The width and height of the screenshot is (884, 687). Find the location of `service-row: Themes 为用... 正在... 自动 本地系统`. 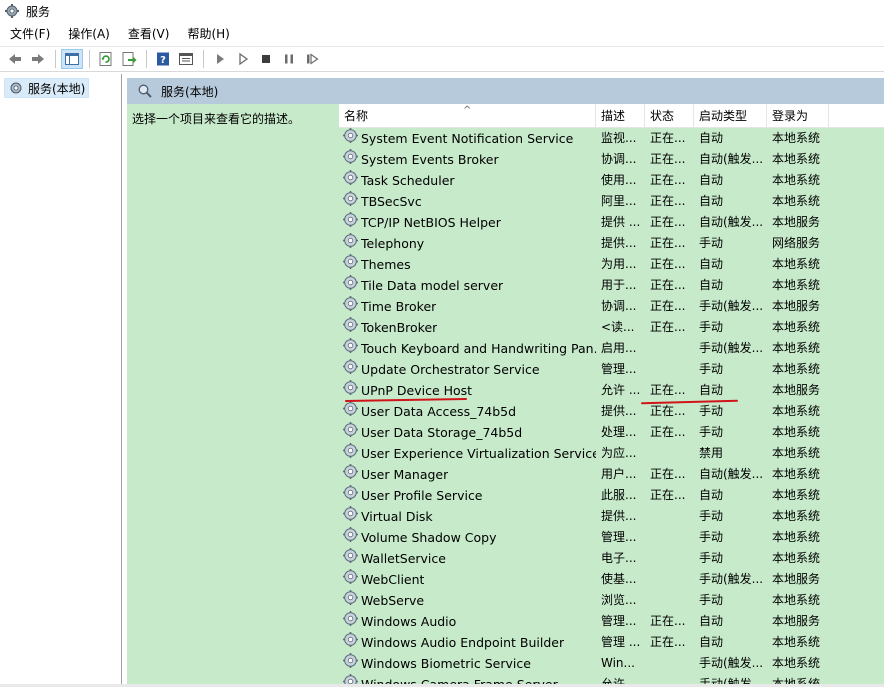

service-row: Themes 为用... 正在... 自动 本地系统 is located at coordinates (611, 264).